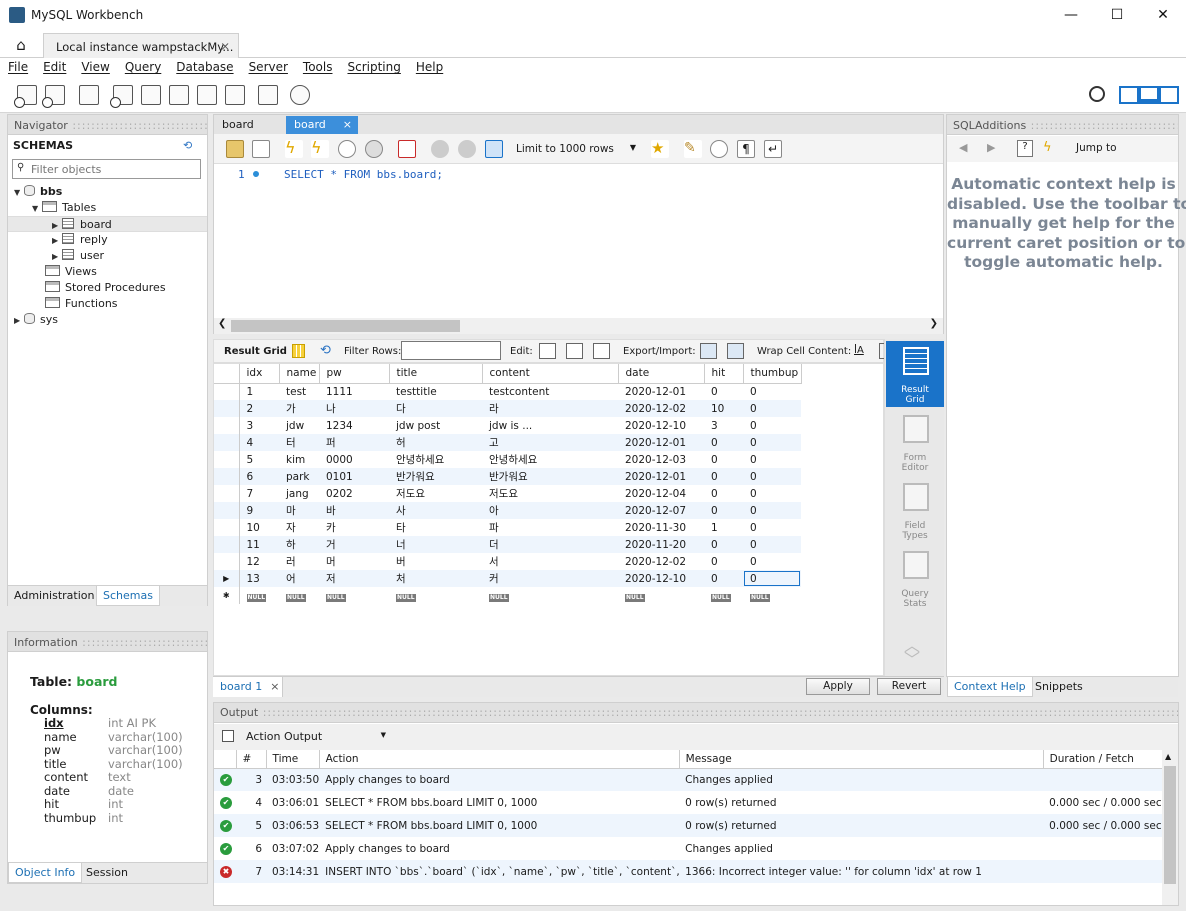 The height and width of the screenshot is (911, 1186). I want to click on execute-current-icon: ϟ, so click(320, 149).